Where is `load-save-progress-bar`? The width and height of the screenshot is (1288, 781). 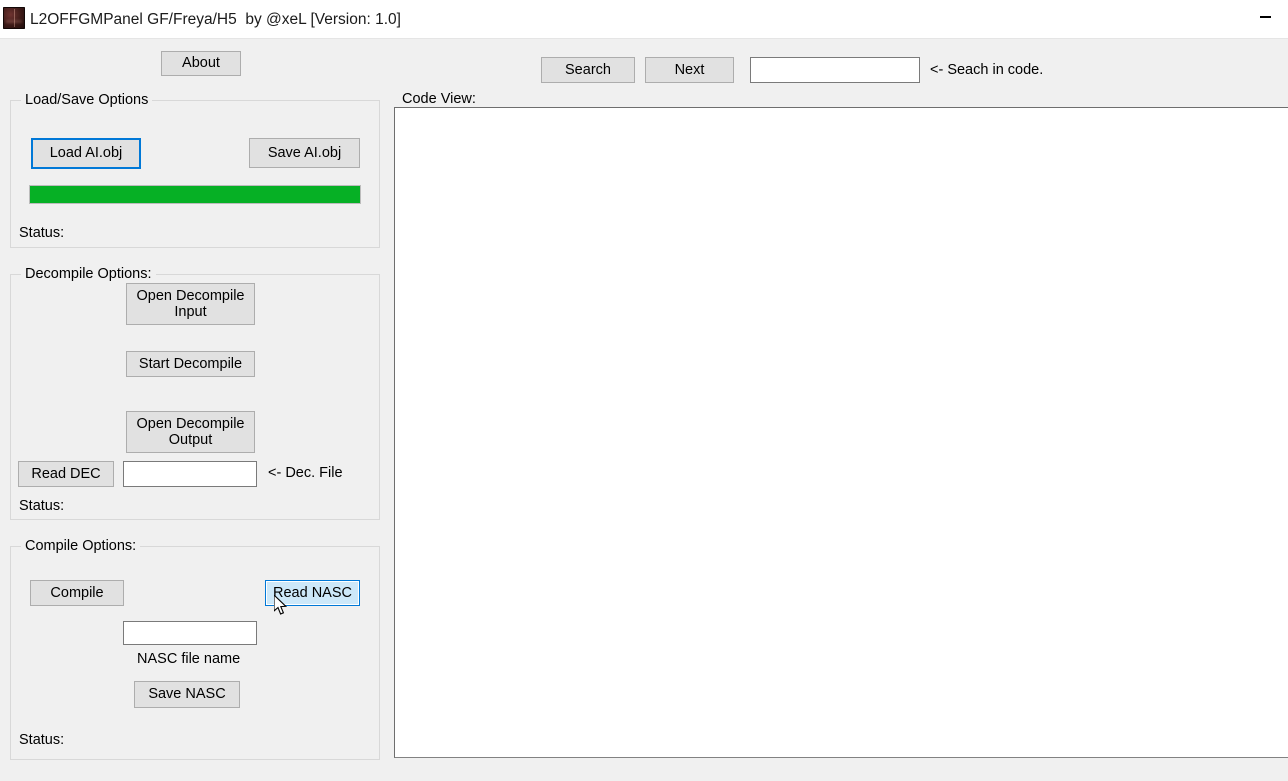
load-save-progress-bar is located at coordinates (195, 194).